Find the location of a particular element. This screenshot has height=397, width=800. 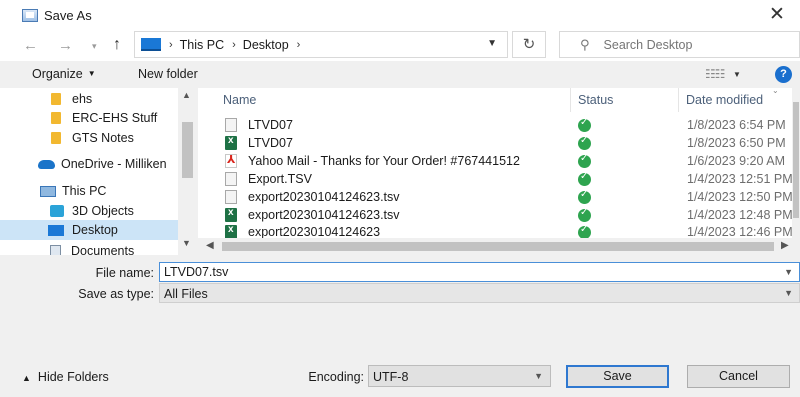

file-list-horizontal-scrollbar: ◀ ▶ is located at coordinates (499, 246).